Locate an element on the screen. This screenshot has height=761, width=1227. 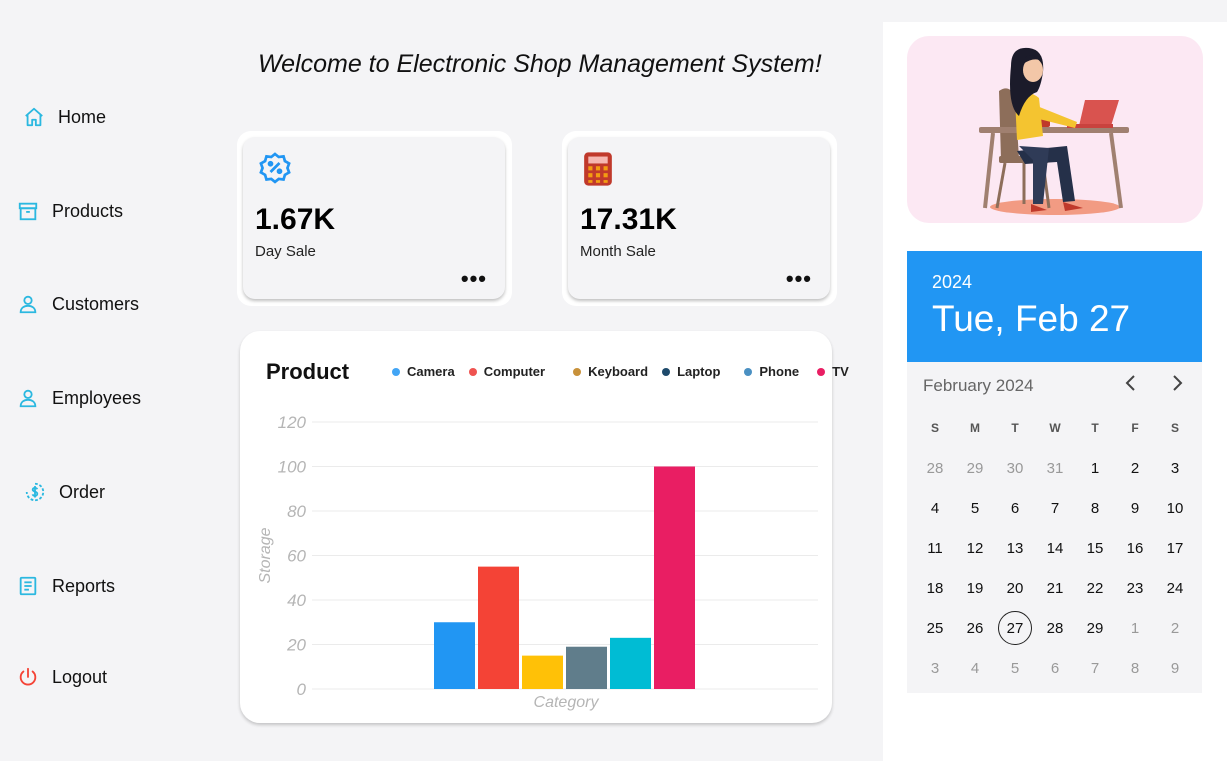
dollar-refresh-icon is located at coordinates (35, 492).